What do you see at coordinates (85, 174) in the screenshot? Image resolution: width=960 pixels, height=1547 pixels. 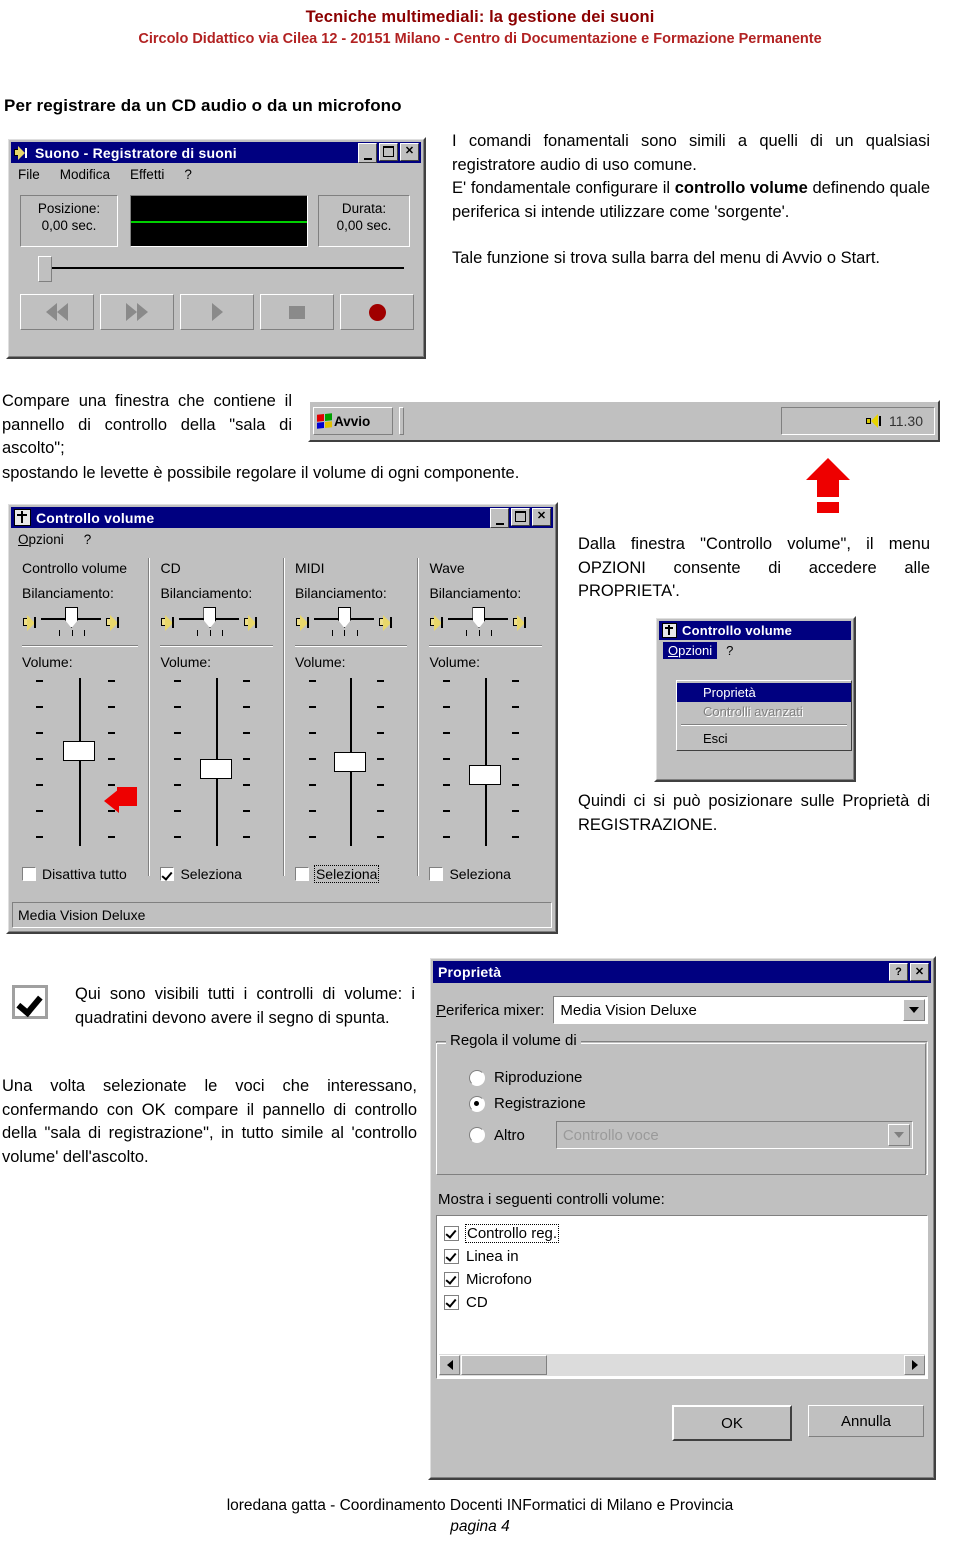 I see `menu-modifica: Modifica` at bounding box center [85, 174].